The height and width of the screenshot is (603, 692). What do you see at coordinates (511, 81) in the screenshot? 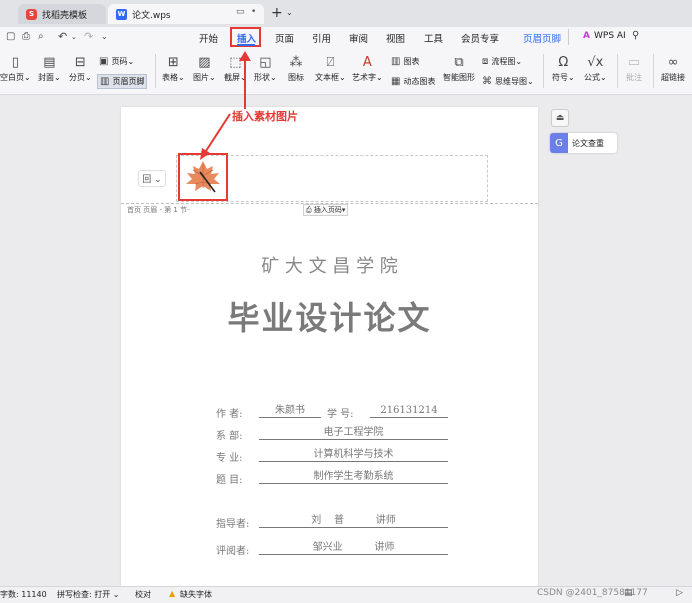
I see `mindmap-label: 思维导图` at bounding box center [511, 81].